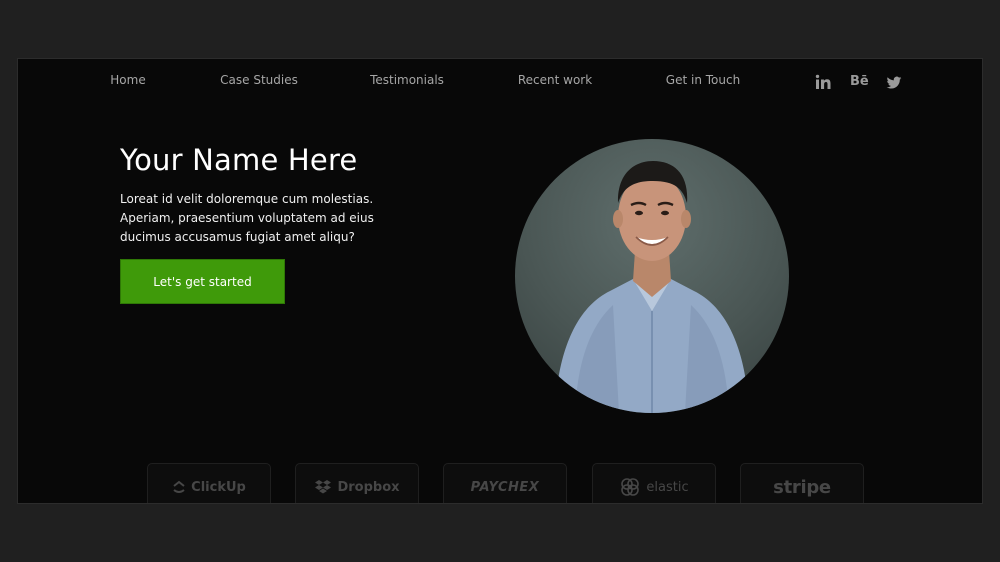  What do you see at coordinates (667, 487) in the screenshot?
I see `logo-elastic-text: elastic` at bounding box center [667, 487].